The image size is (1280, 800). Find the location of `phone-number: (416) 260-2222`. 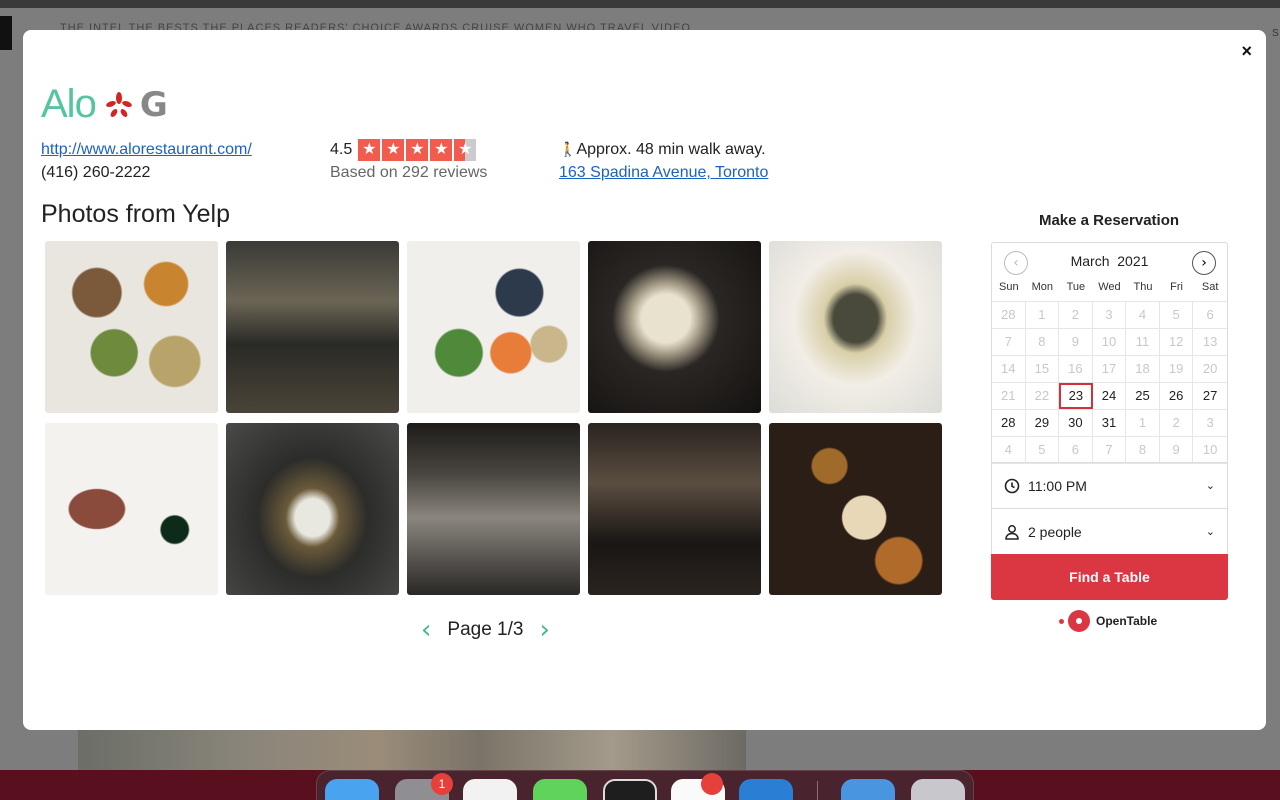

phone-number: (416) 260-2222 is located at coordinates (96, 172).